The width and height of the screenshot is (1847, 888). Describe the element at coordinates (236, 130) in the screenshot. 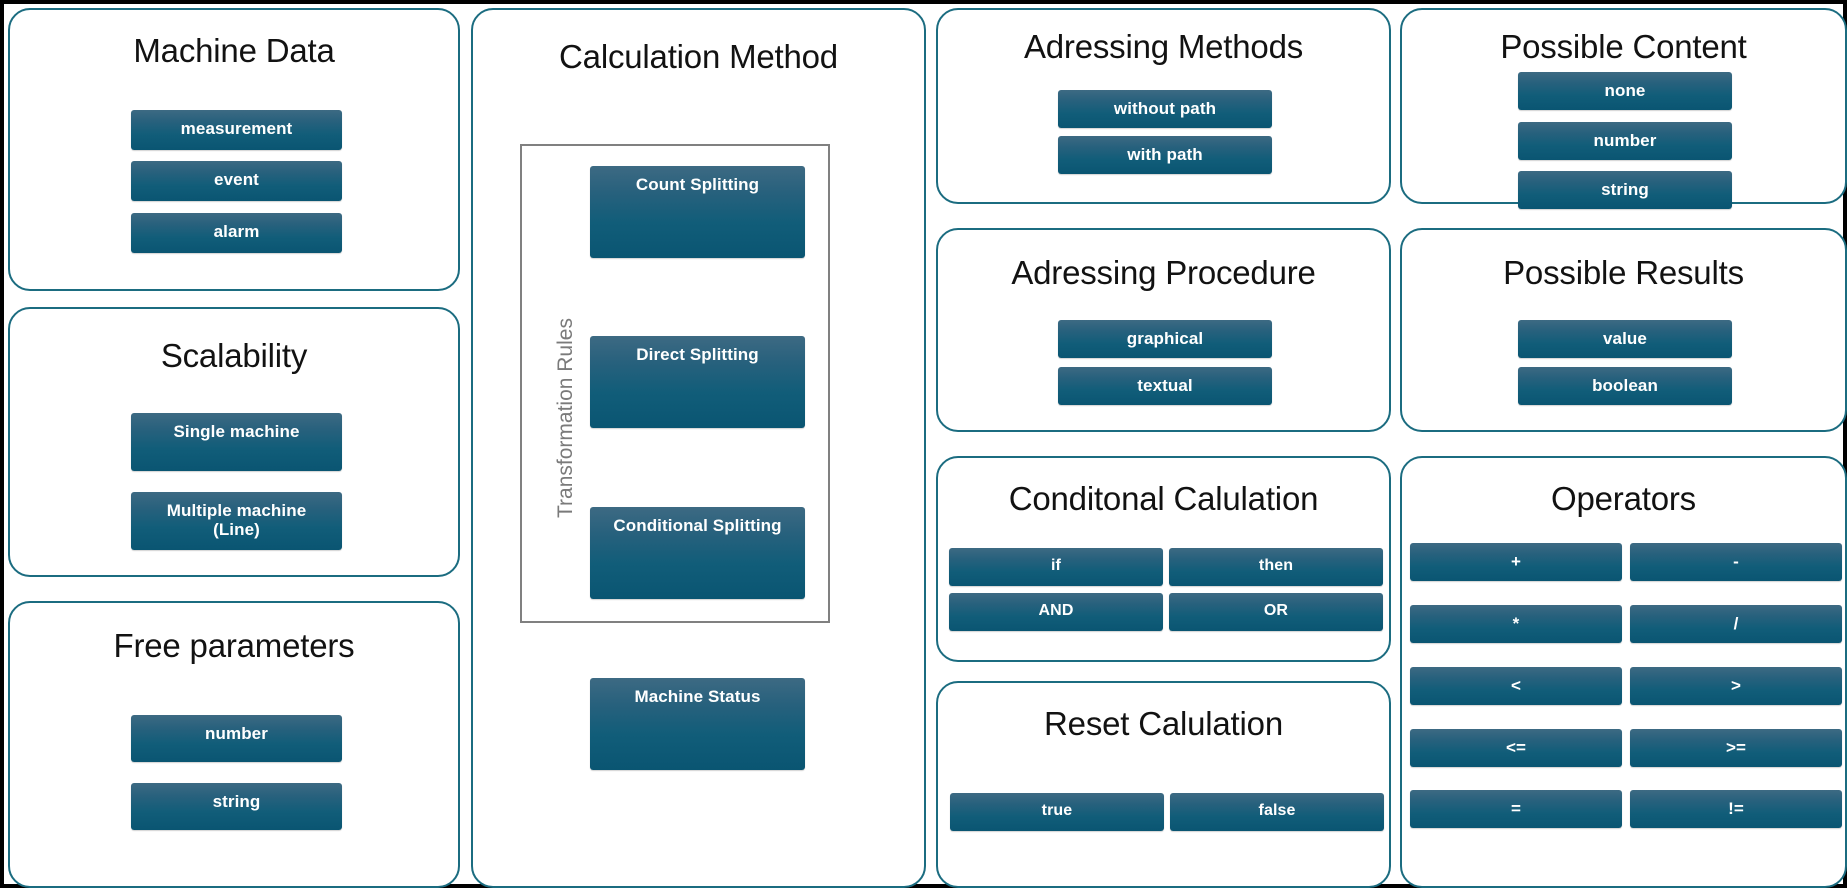

I see `option-measurement: measurement` at that location.